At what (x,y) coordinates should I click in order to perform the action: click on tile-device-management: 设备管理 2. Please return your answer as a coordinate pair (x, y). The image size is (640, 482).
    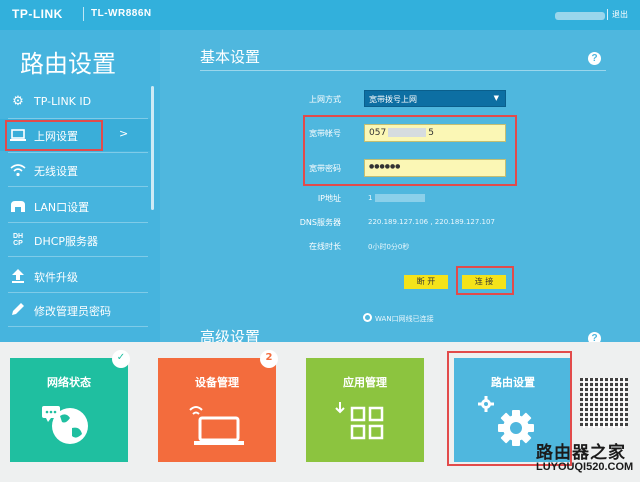
    Looking at the image, I should click on (218, 406).